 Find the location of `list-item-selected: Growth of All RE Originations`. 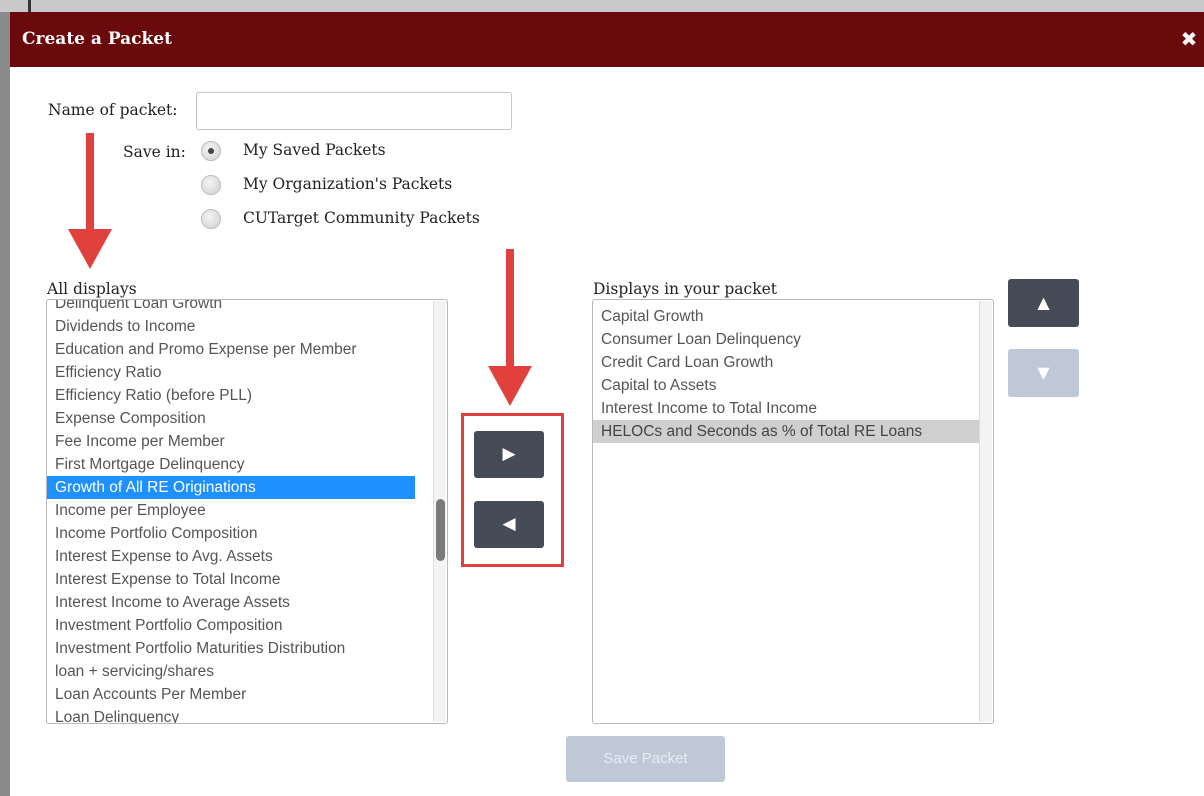

list-item-selected: Growth of All RE Originations is located at coordinates (231, 487).